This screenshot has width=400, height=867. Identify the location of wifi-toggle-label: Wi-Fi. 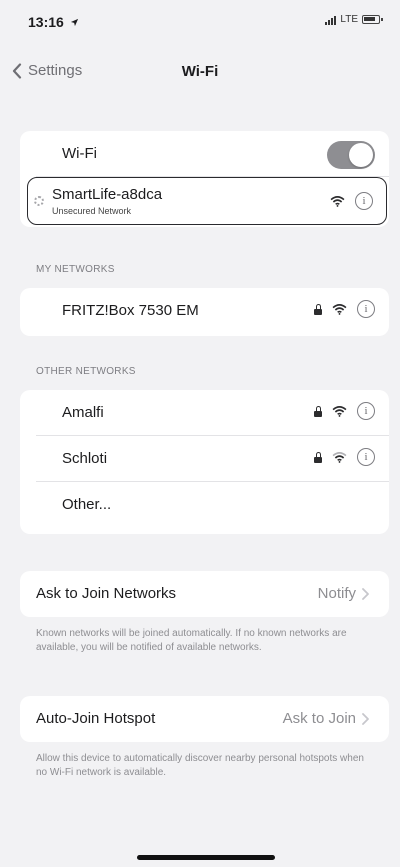
(79, 153).